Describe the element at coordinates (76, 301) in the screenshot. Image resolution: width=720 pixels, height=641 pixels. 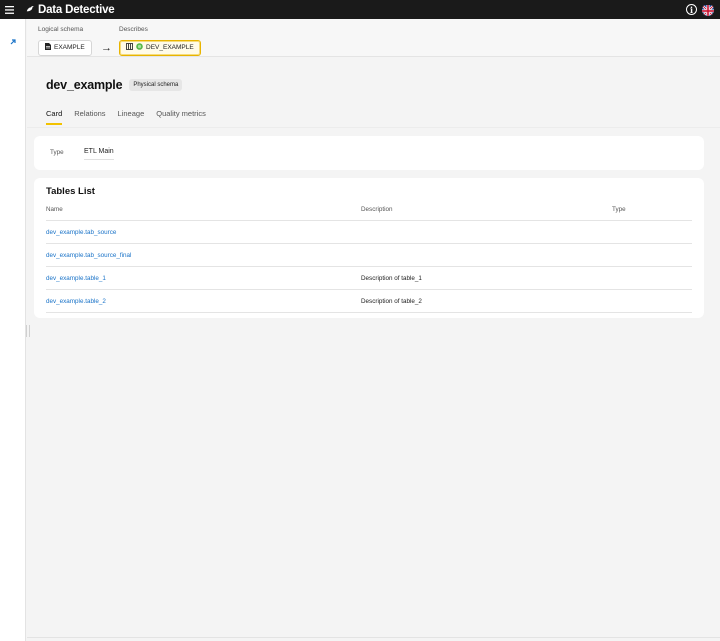
I see `table-name-link: dev_example.table_2` at that location.